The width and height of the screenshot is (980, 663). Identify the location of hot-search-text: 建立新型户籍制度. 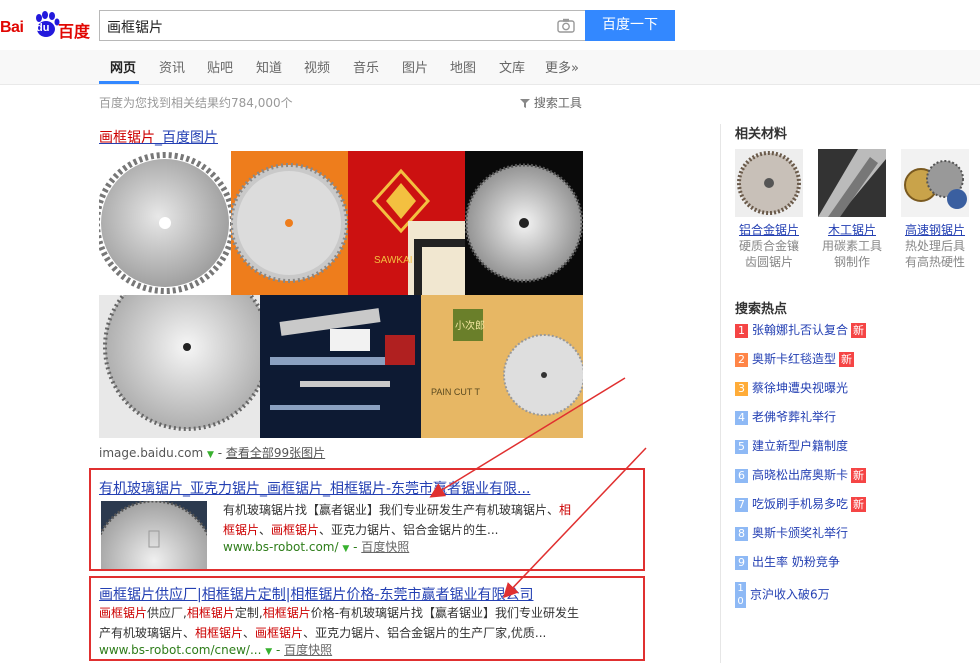
(800, 446).